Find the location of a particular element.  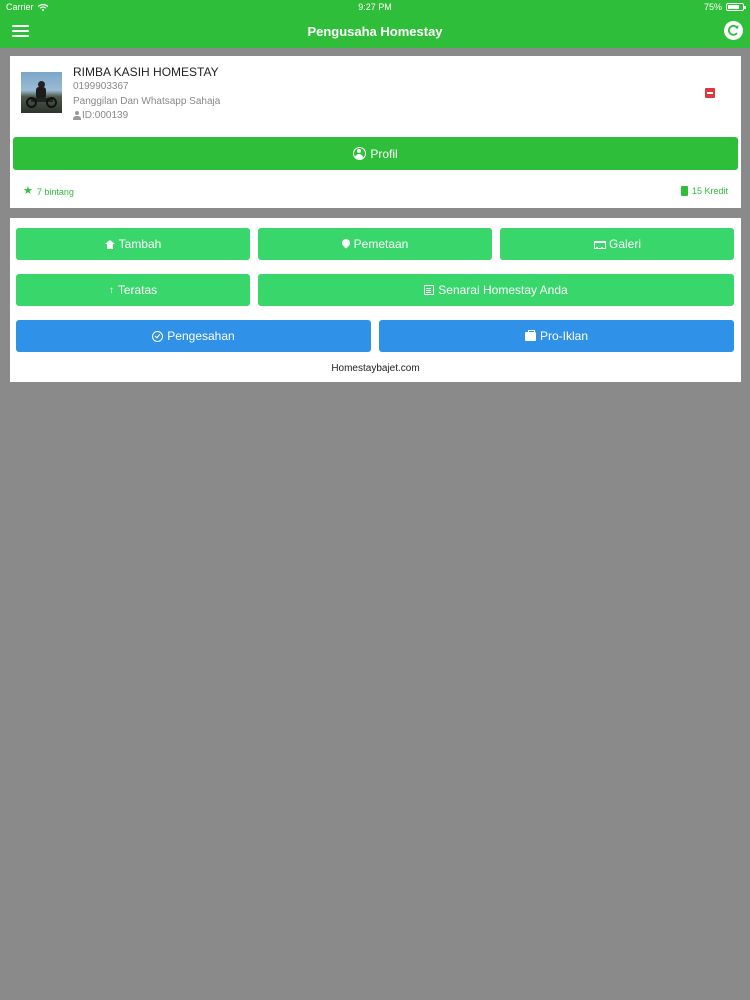

map-pin-icon is located at coordinates (346, 244).